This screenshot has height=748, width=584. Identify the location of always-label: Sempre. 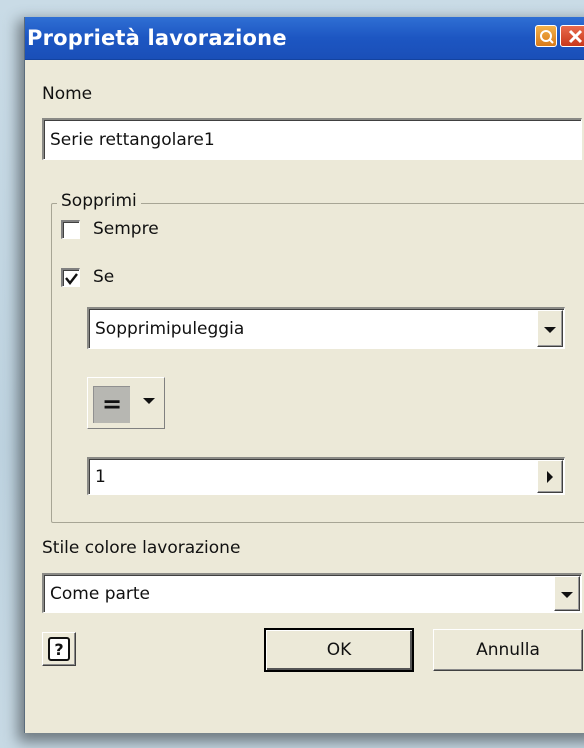
(126, 229).